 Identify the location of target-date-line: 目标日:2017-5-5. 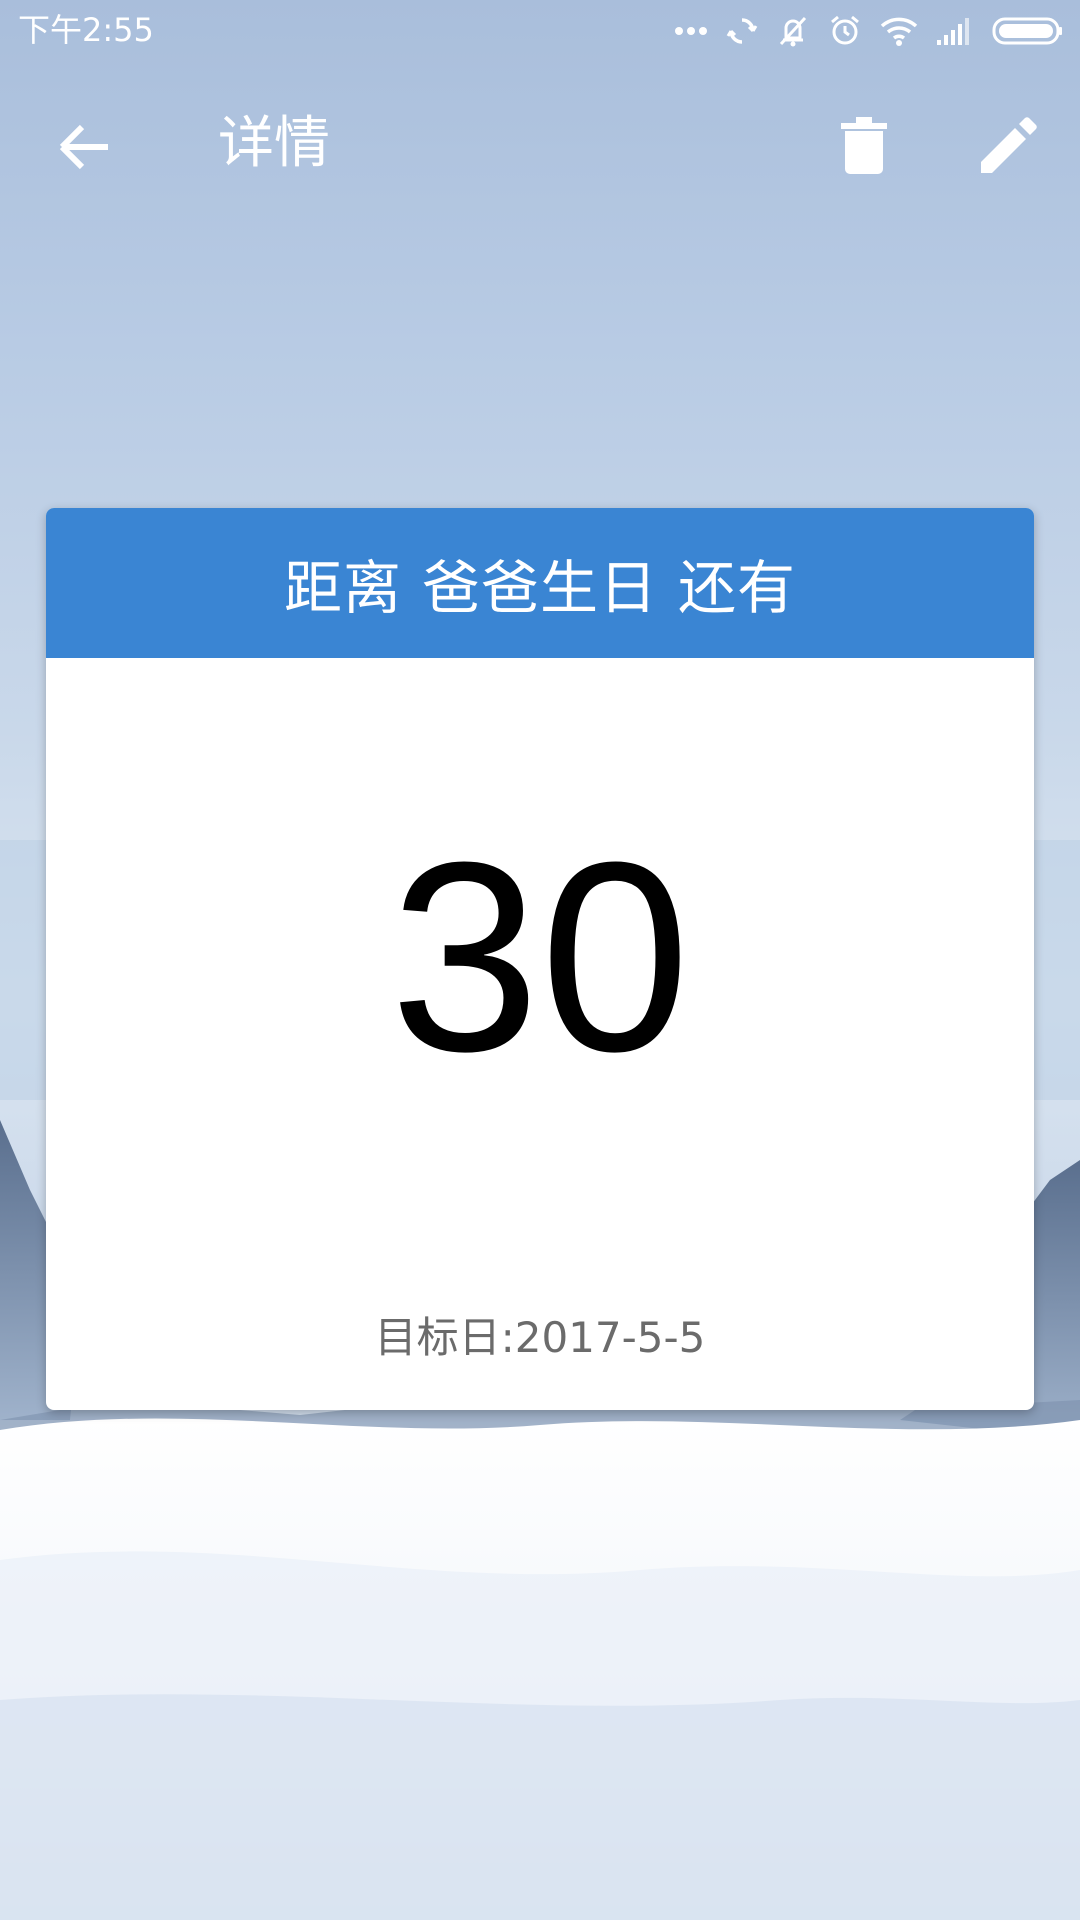
(540, 1338).